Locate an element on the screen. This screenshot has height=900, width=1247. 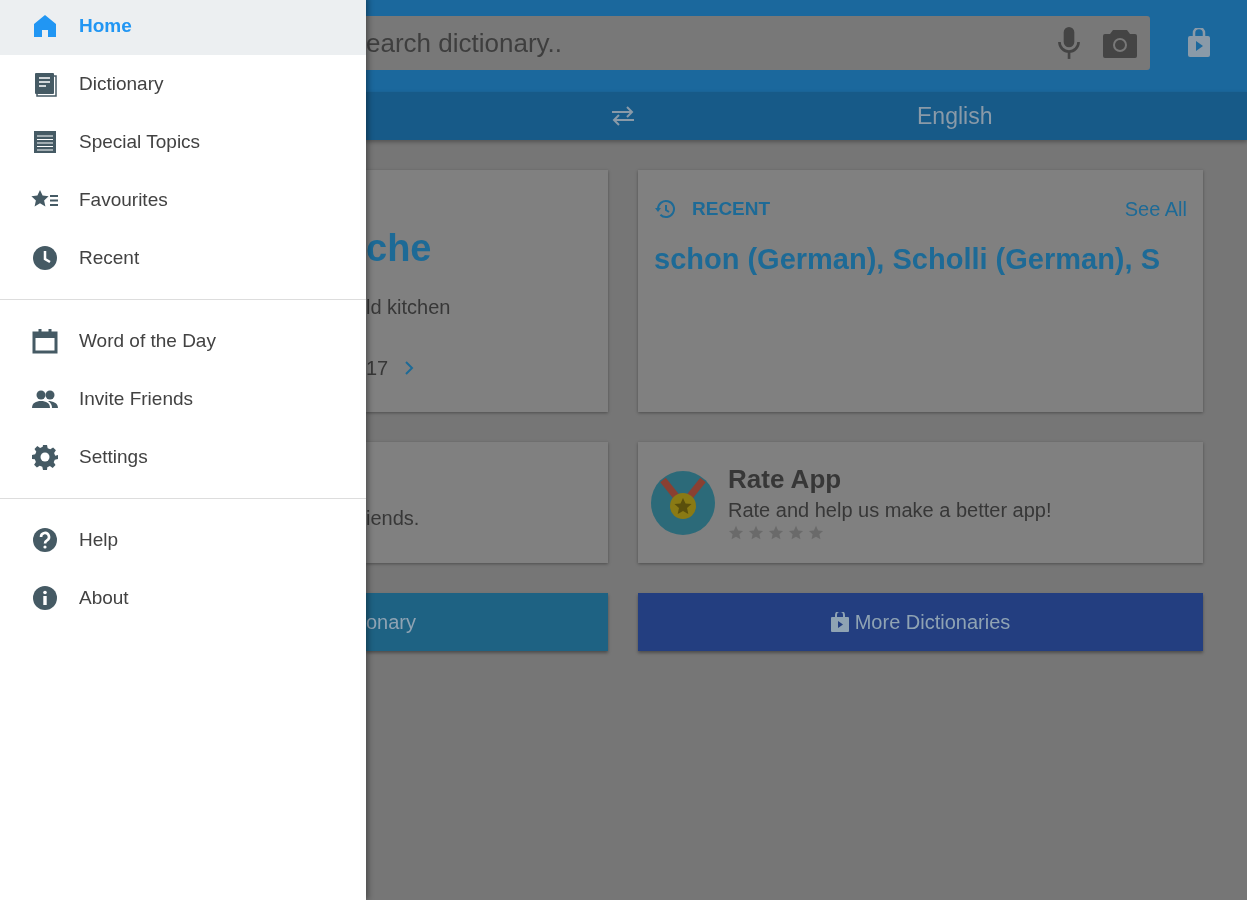
word-date: 17 is located at coordinates (377, 368).